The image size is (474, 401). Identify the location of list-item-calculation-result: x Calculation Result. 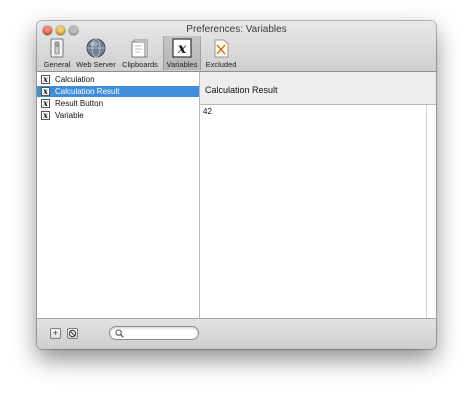
(118, 91).